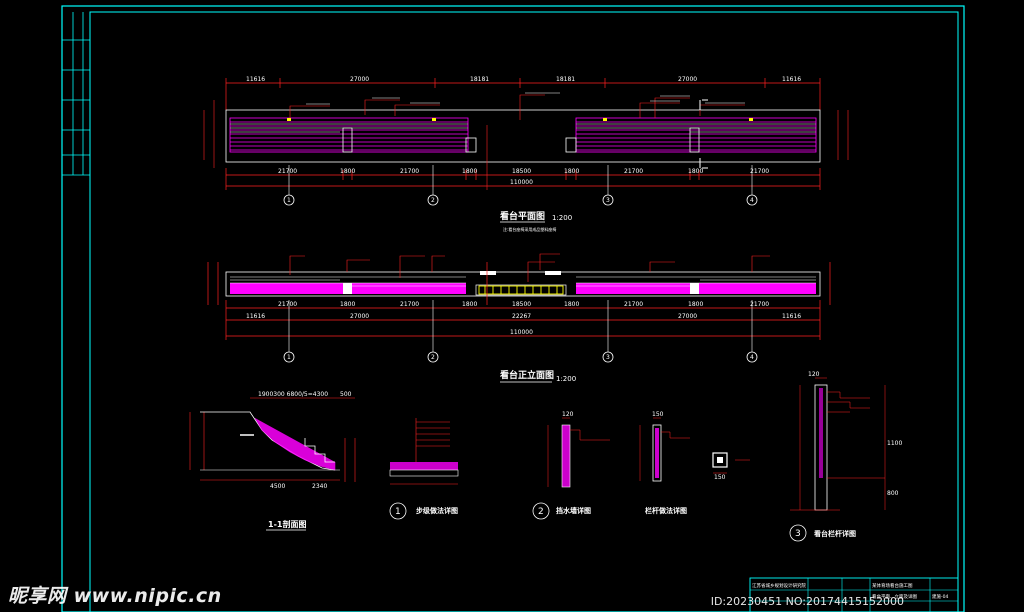 The width and height of the screenshot is (1024, 612). Describe the element at coordinates (541, 512) in the screenshot. I see `detail-2-number: 2` at that location.